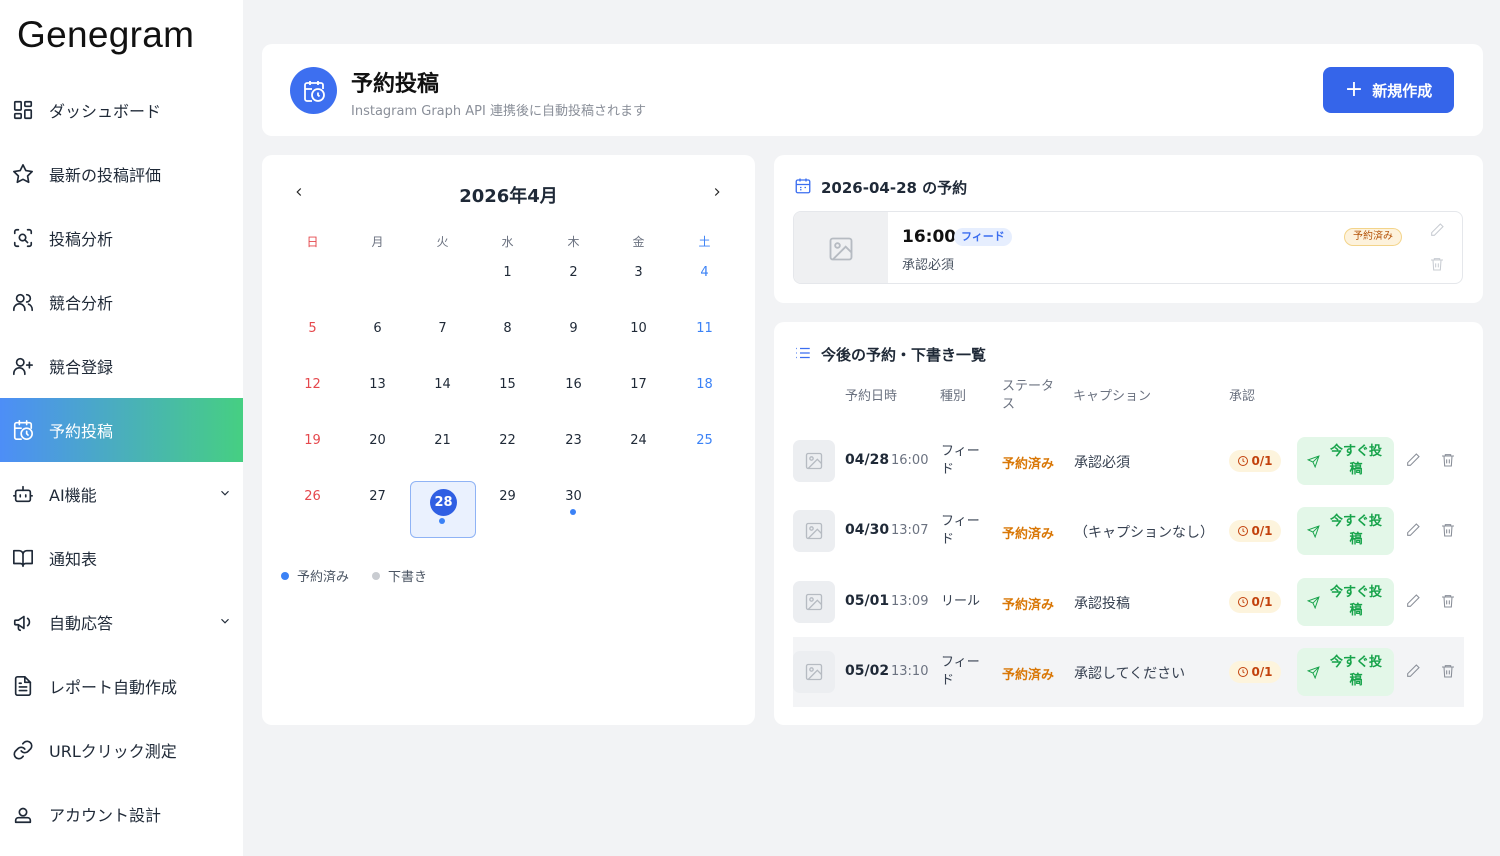 The width and height of the screenshot is (1500, 856). I want to click on calendar-day: 20, so click(377, 440).